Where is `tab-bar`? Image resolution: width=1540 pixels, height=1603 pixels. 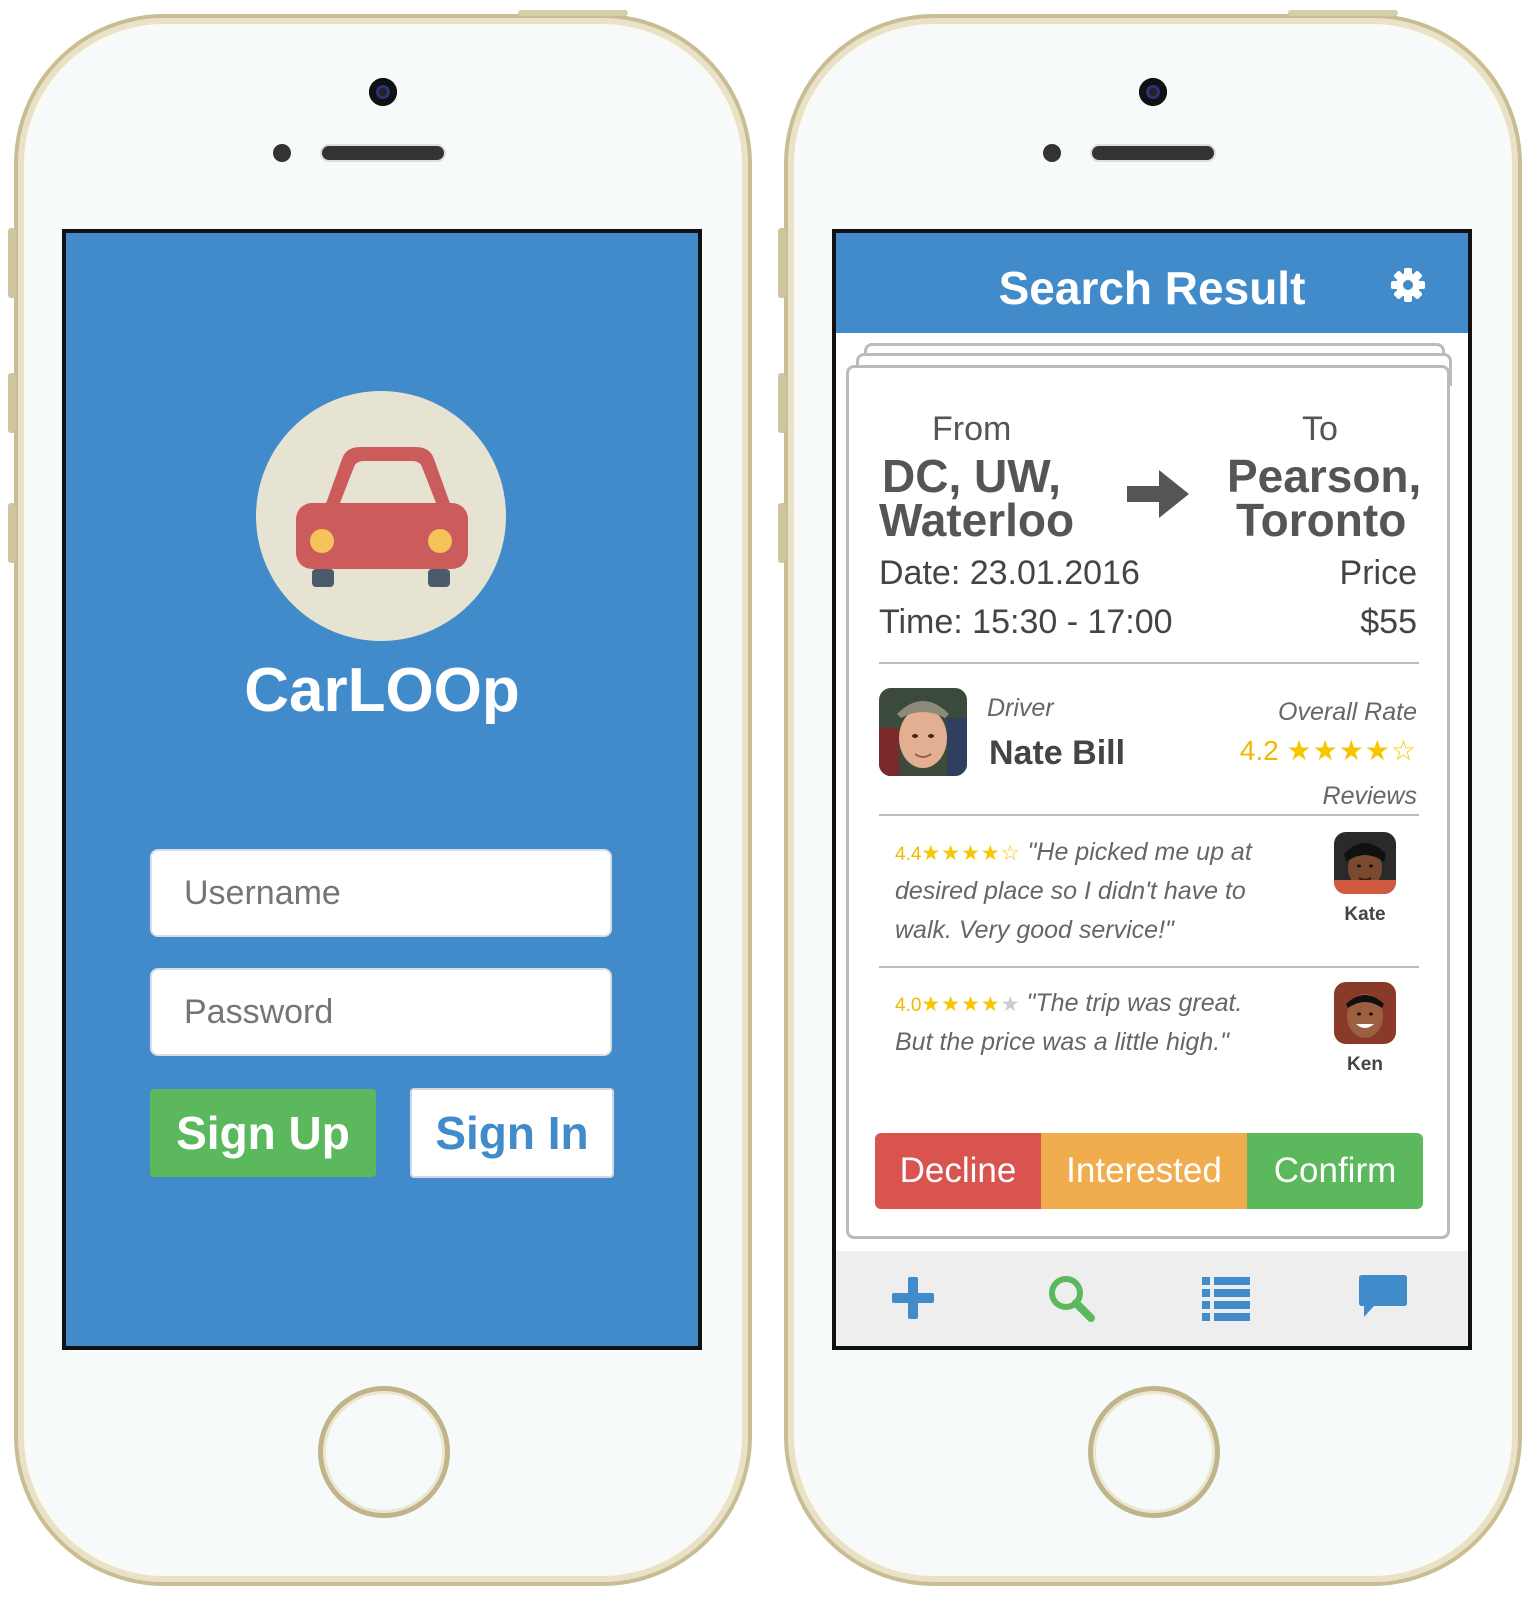
tab-bar is located at coordinates (1152, 1298).